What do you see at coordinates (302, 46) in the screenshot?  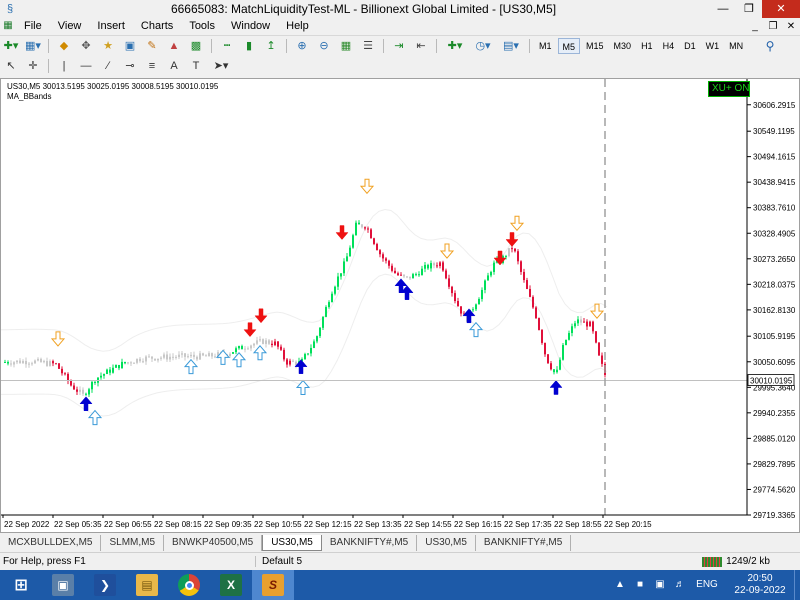 I see `zoom-in-icon: ⊕` at bounding box center [302, 46].